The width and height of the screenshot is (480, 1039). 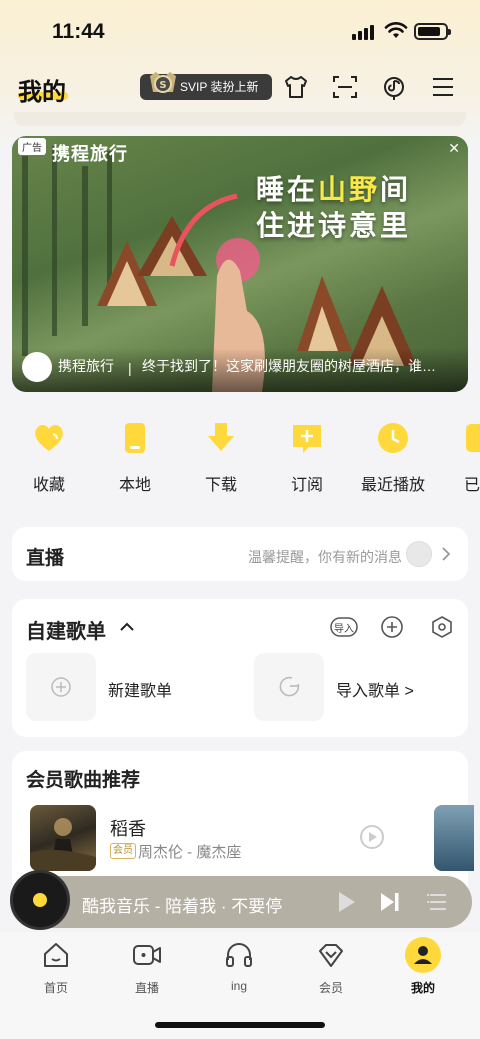 I want to click on import-button: 导入, so click(x=344, y=627).